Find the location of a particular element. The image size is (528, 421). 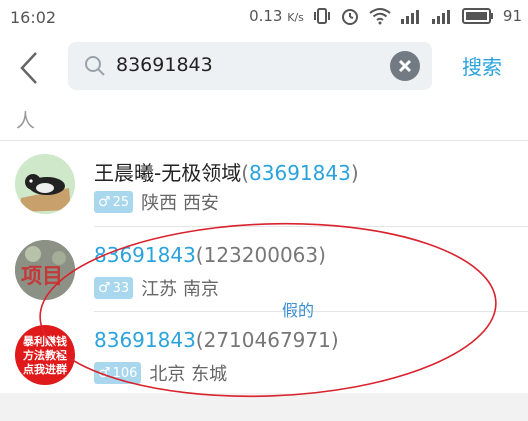

alarm-icon is located at coordinates (350, 16).